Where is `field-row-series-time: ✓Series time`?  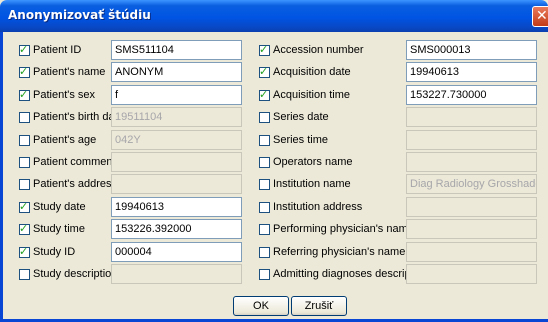
field-row-series-time: ✓Series time is located at coordinates (274, 139).